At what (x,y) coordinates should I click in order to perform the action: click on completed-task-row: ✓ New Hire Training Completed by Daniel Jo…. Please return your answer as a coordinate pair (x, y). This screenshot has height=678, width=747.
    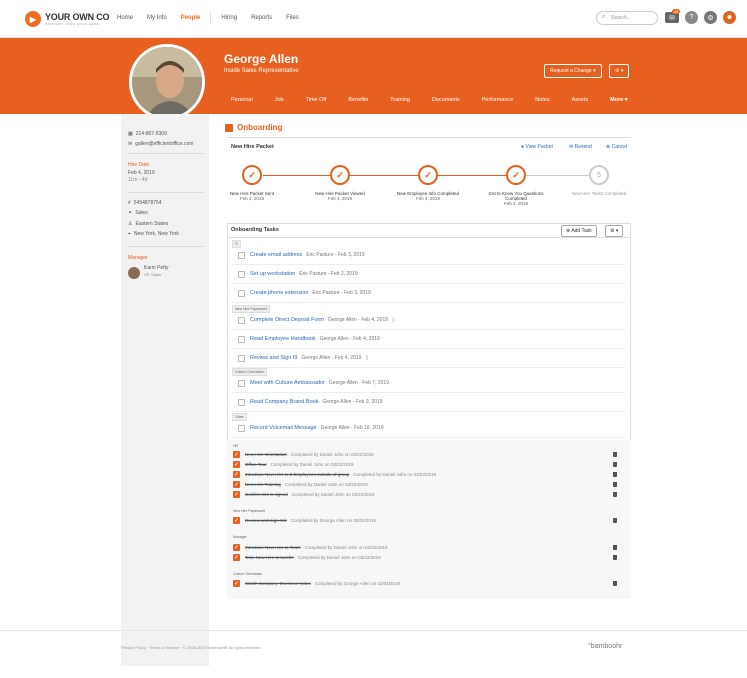
    Looking at the image, I should click on (300, 484).